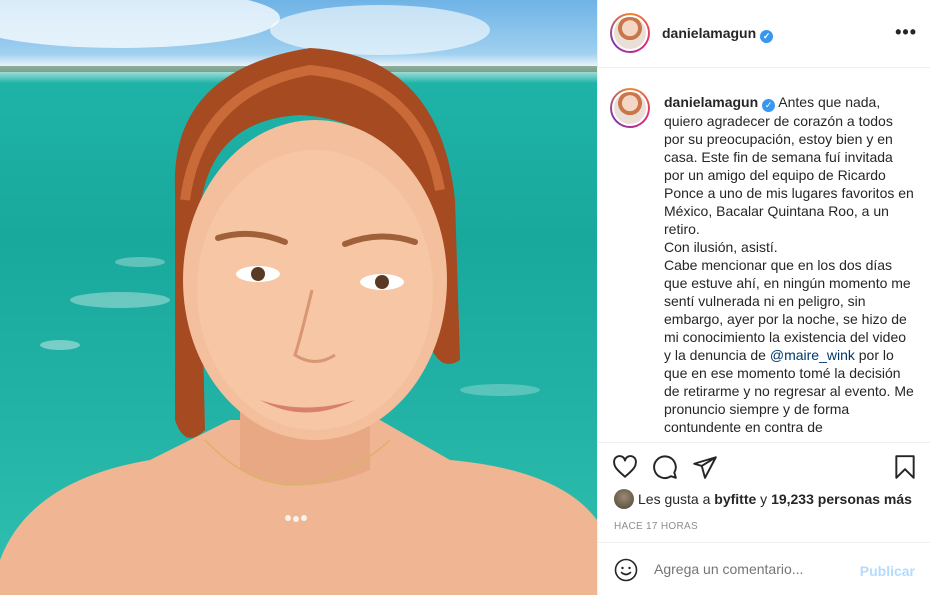  Describe the element at coordinates (630, 108) in the screenshot. I see `caption-author-avatar` at that location.